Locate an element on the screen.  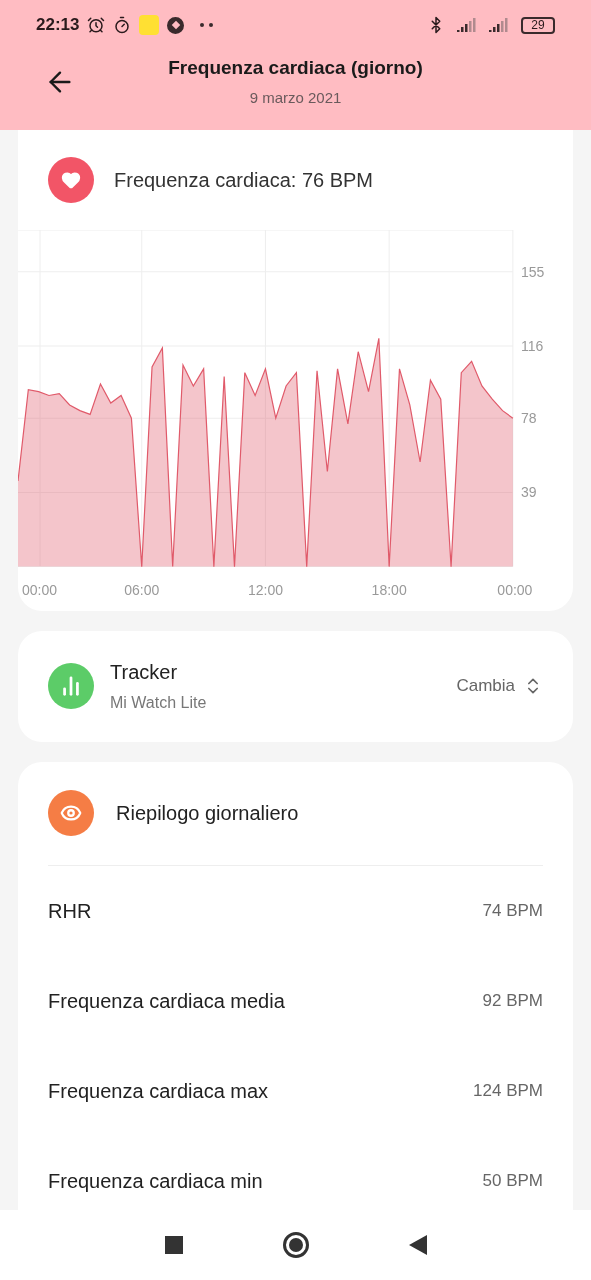
timer-icon is located at coordinates (122, 25).